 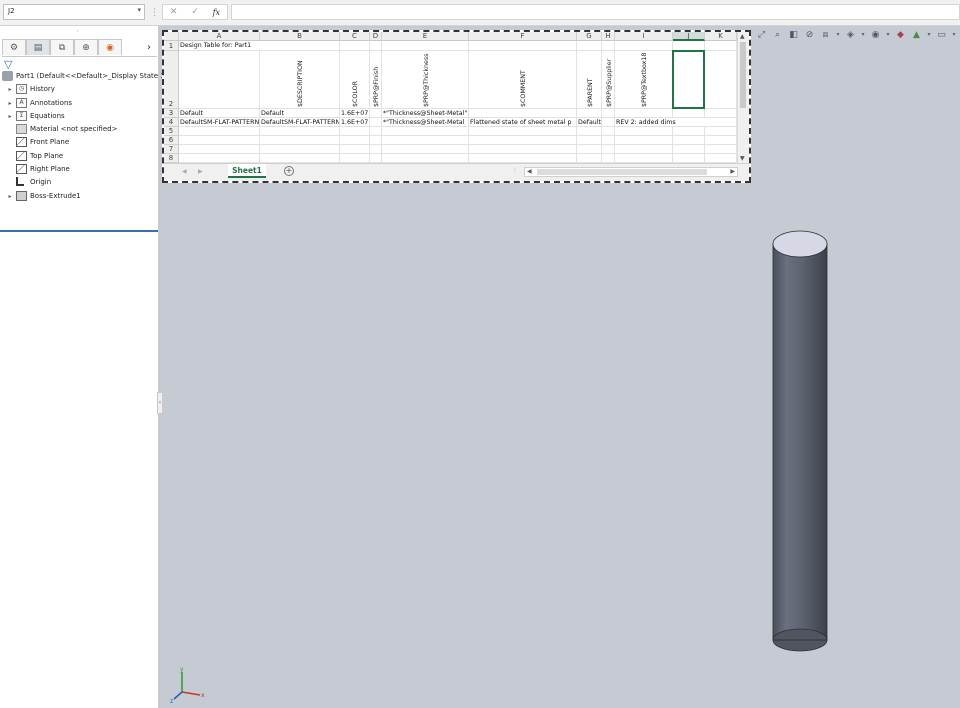 I want to click on column-header-j: J, so click(x=689, y=36).